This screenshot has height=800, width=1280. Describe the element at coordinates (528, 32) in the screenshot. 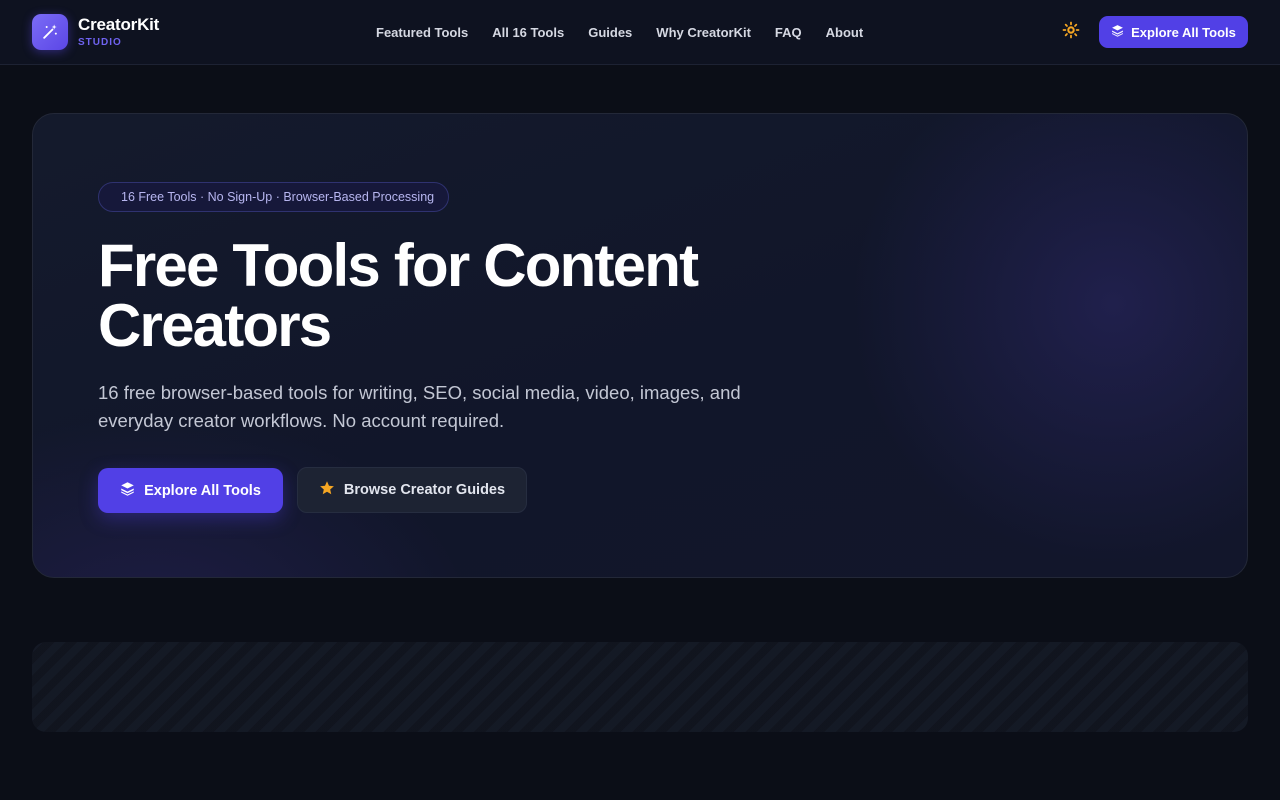

I see `nav-all-tools: All 16 Tools` at that location.